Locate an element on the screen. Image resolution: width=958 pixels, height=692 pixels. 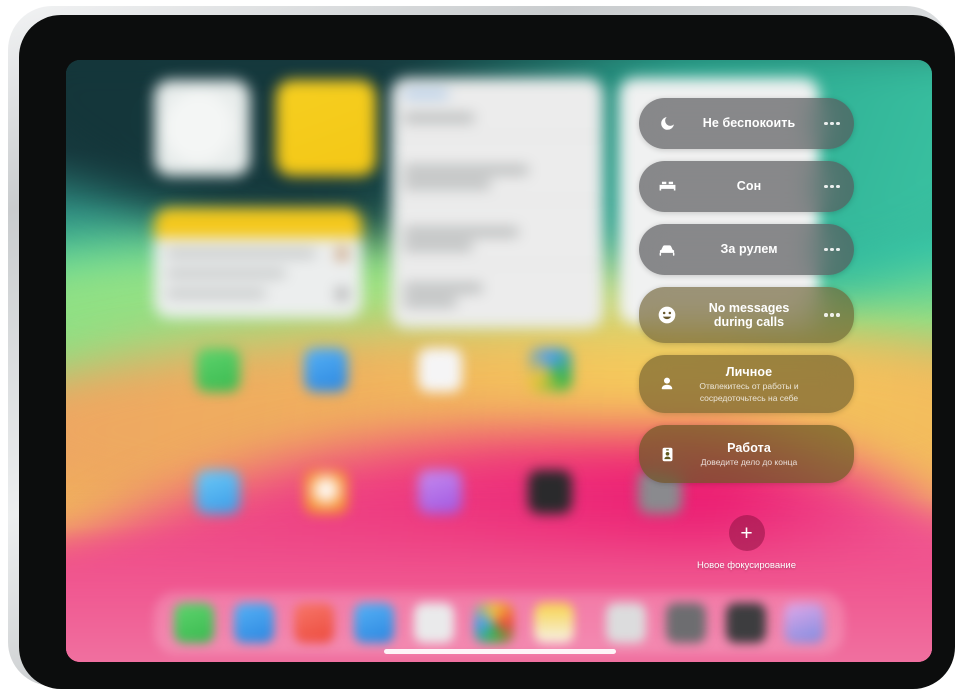
focus-mode-sleep: Сон is located at coordinates (746, 186).